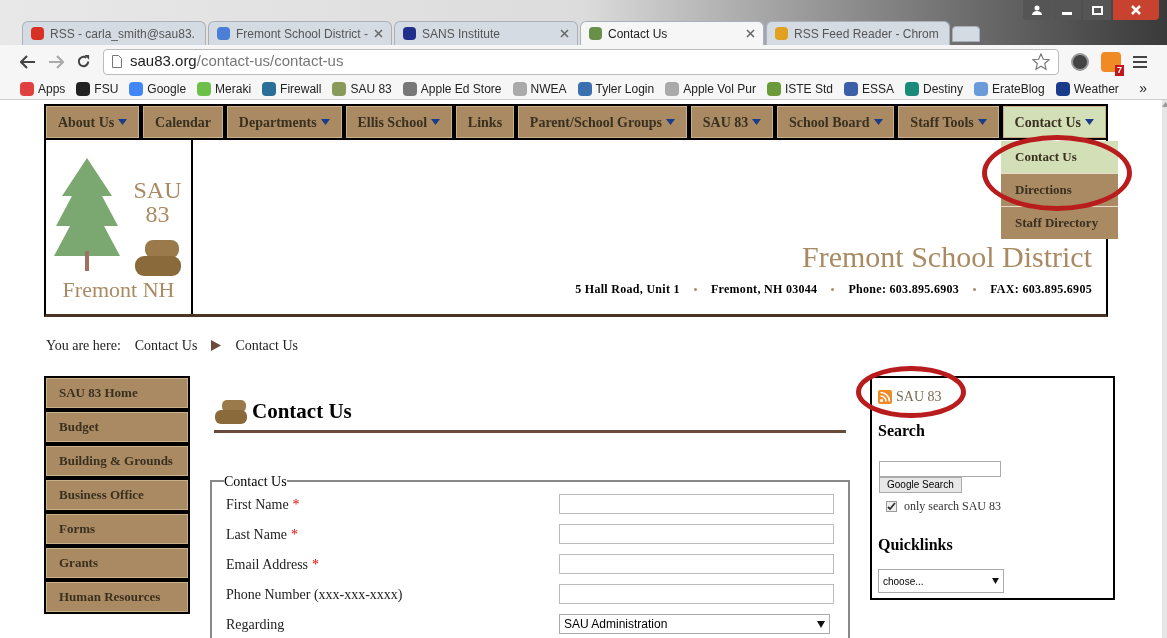  What do you see at coordinates (216, 345) in the screenshot?
I see `triangle-icon` at bounding box center [216, 345].